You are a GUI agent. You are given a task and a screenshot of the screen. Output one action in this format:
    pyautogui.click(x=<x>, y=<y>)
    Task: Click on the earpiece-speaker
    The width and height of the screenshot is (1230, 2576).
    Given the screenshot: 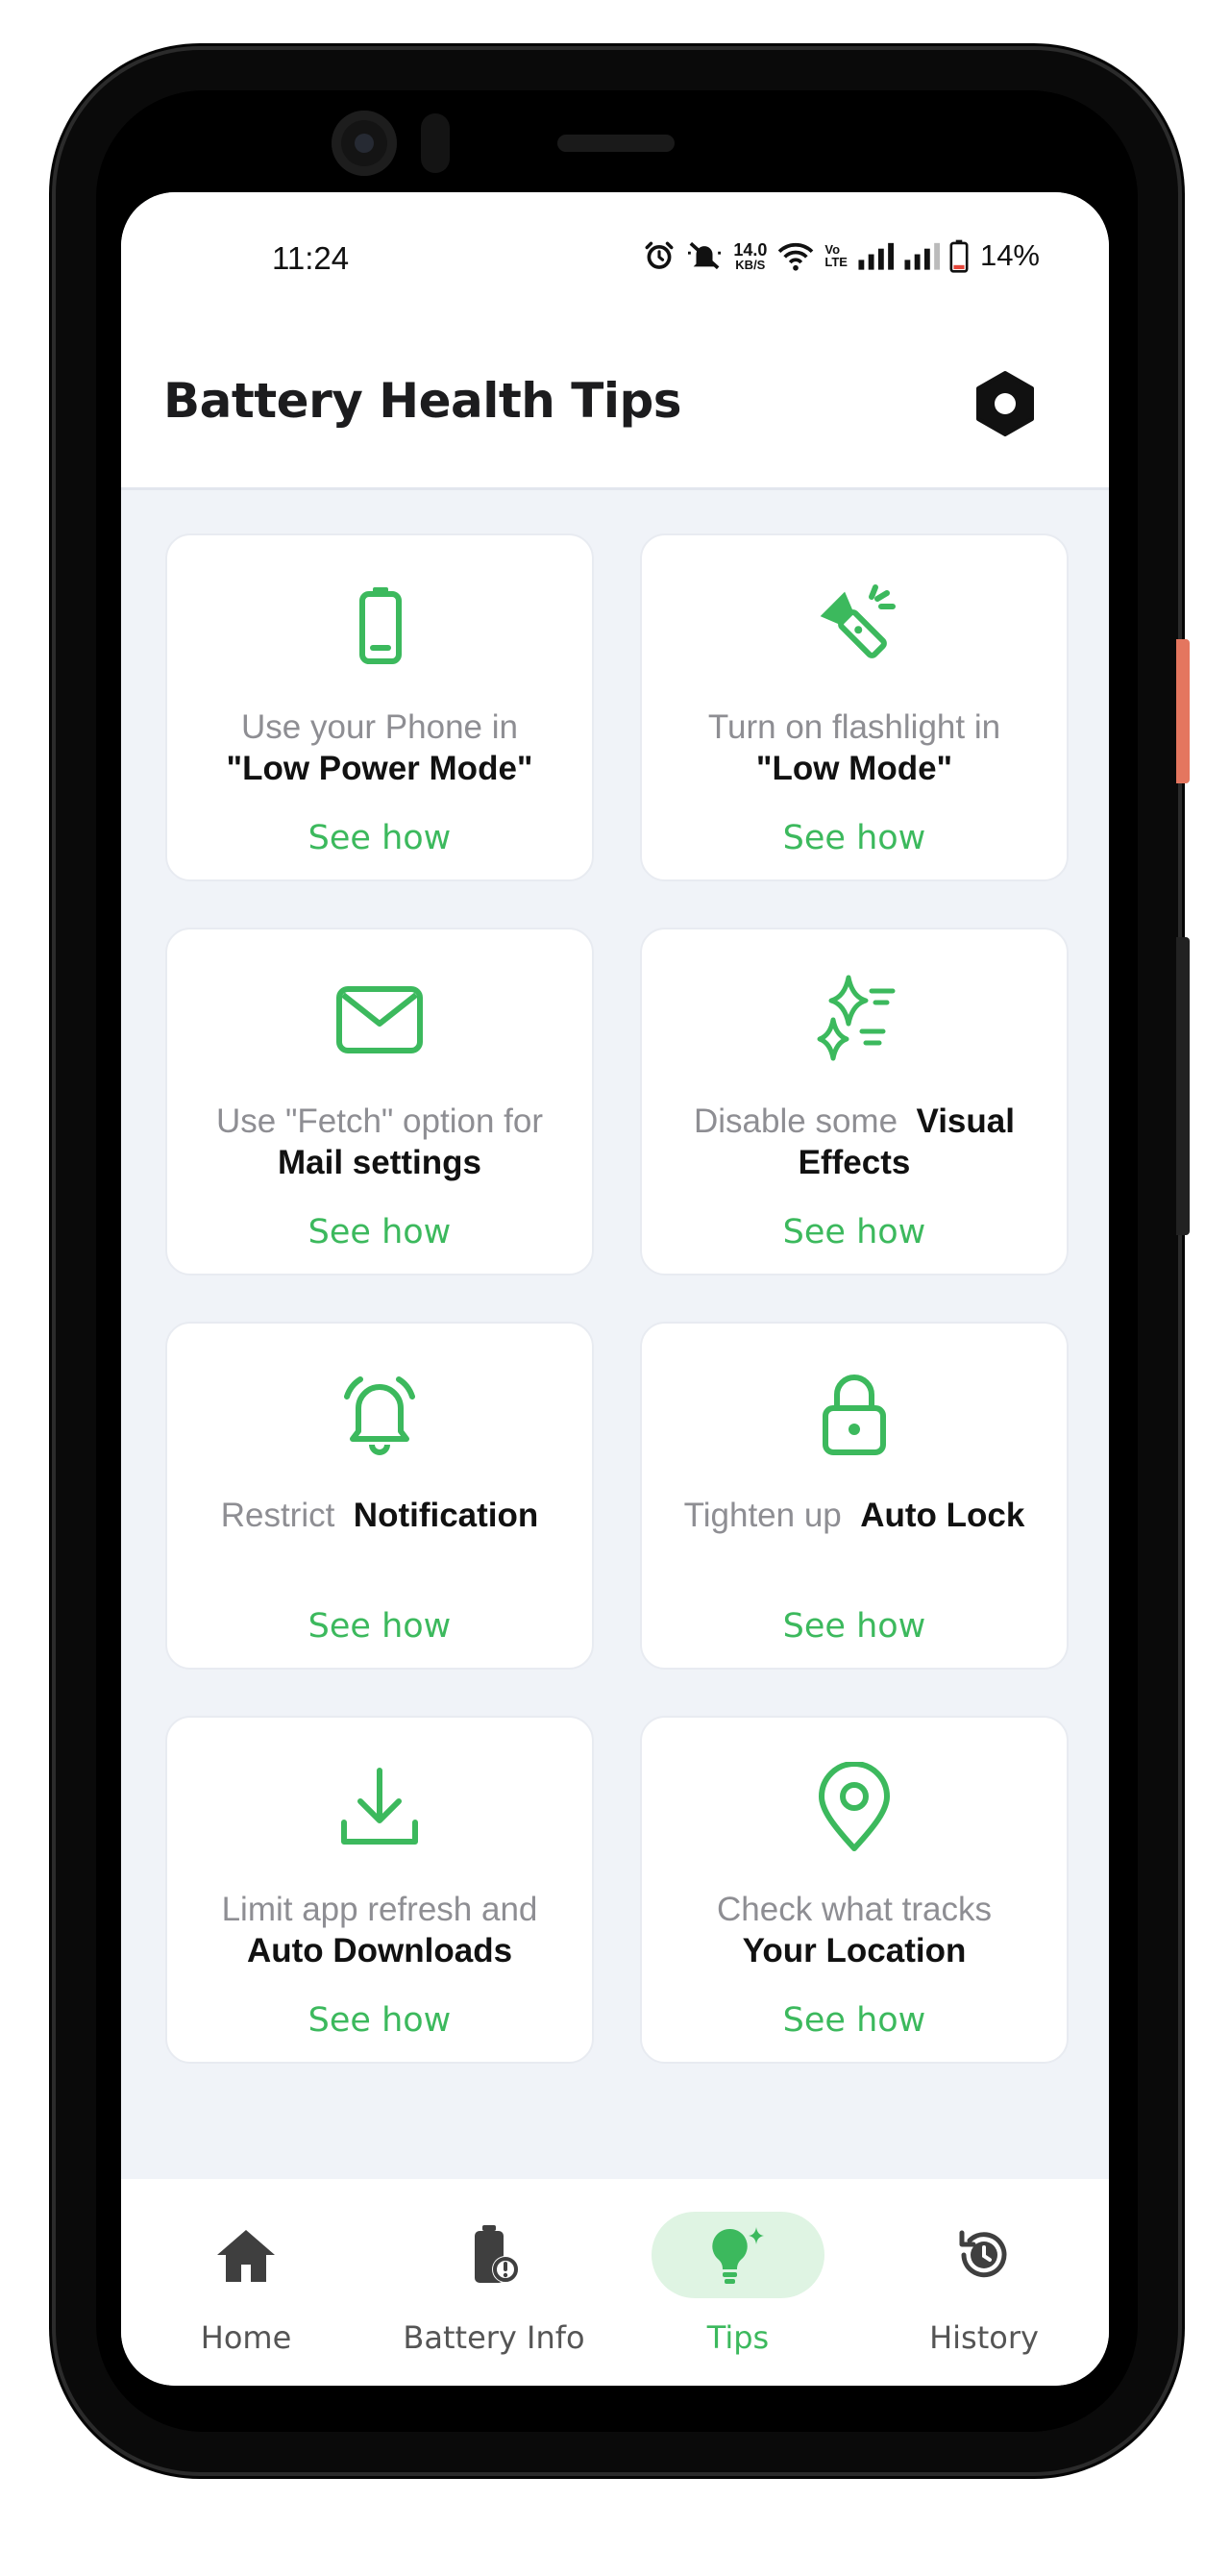 What is the action you would take?
    pyautogui.click(x=616, y=143)
    